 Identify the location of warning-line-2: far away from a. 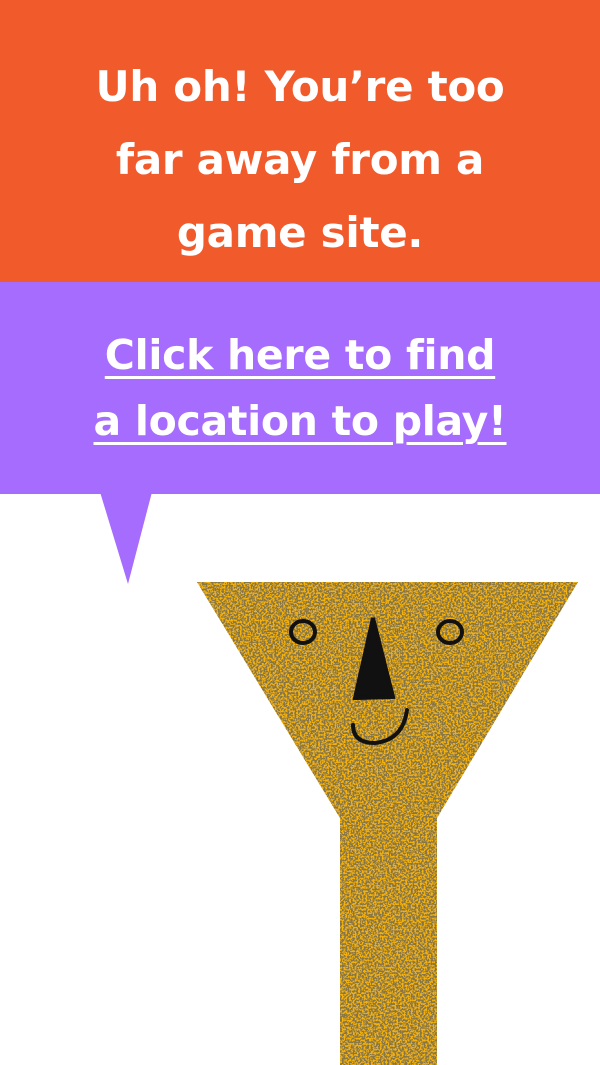
(300, 159).